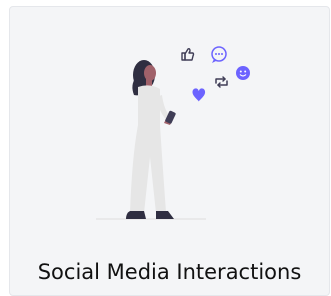 Image resolution: width=331 pixels, height=296 pixels. What do you see at coordinates (199, 95) in the screenshot?
I see `heart-icon` at bounding box center [199, 95].